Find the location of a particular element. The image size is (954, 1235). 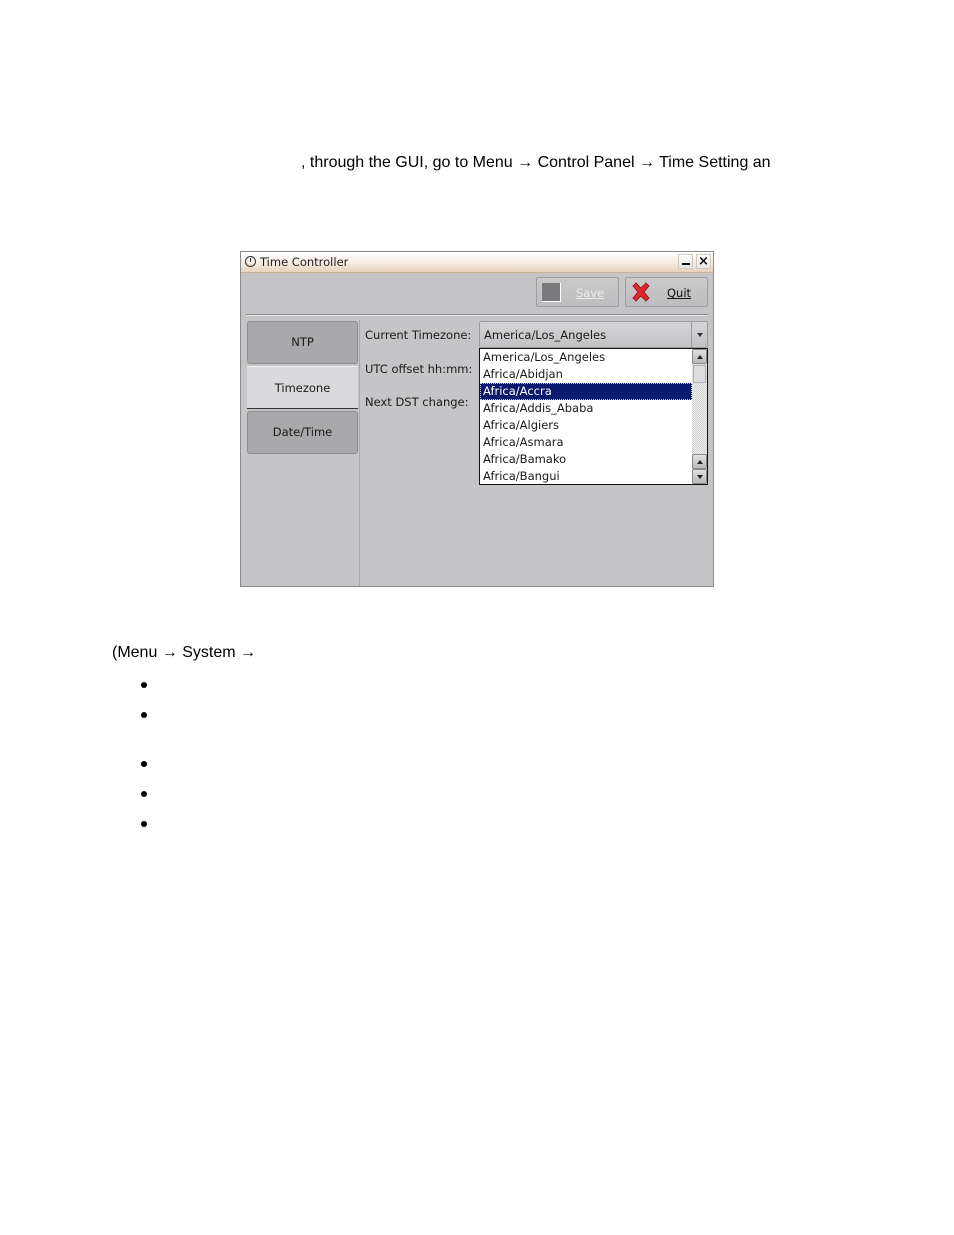

timezone-combobox-value: America/Los_Angeles is located at coordinates (545, 335).